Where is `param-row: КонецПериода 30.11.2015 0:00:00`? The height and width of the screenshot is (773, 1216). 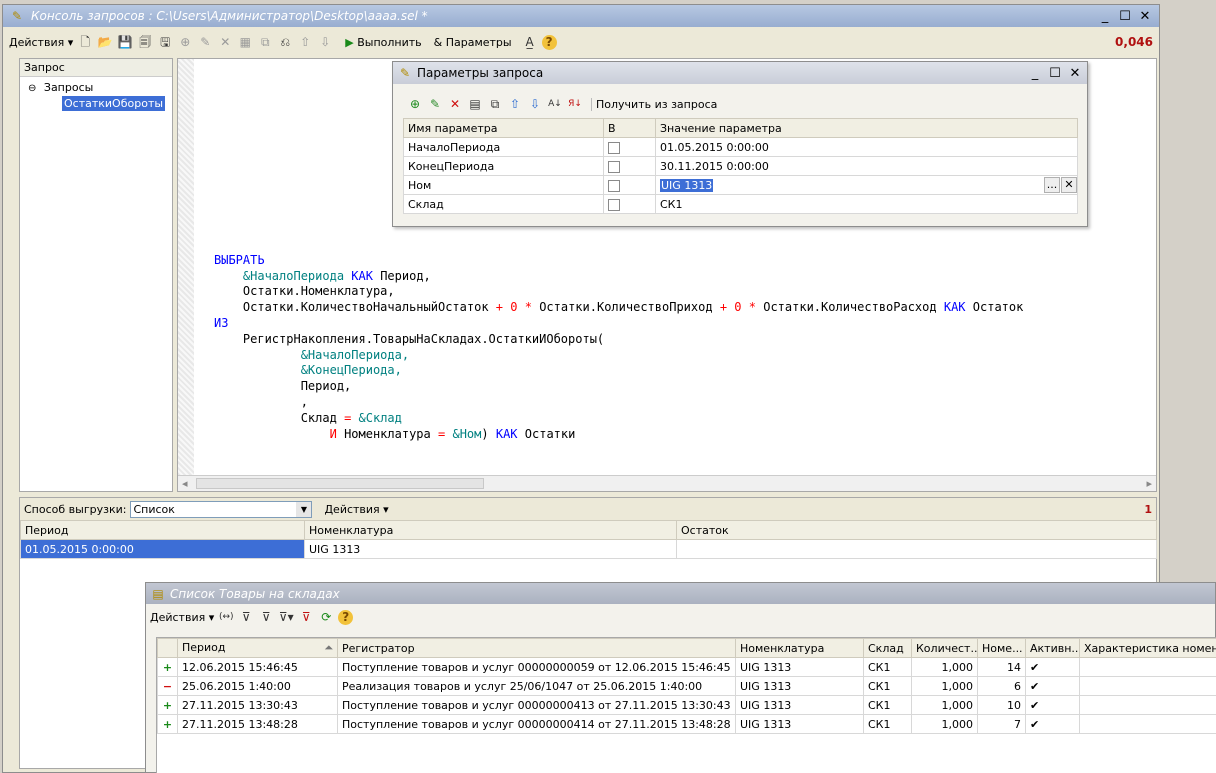
param-row: КонецПериода 30.11.2015 0:00:00 is located at coordinates (740, 166).